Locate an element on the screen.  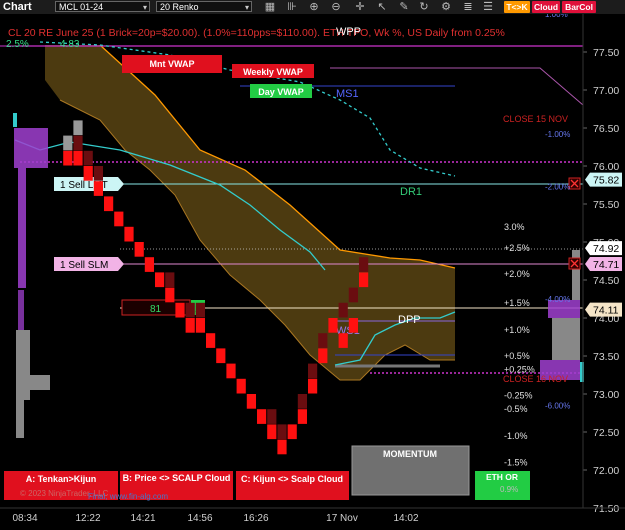
pencil-icon: ✎ is located at coordinates (404, 7).